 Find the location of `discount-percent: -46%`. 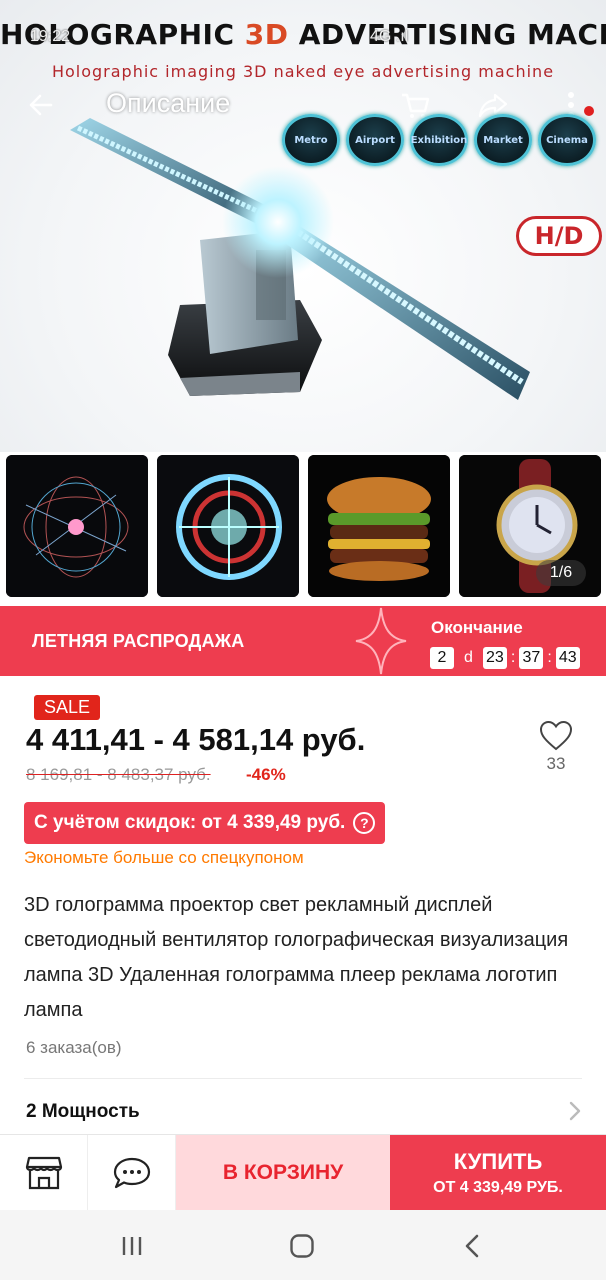

discount-percent: -46% is located at coordinates (266, 774).